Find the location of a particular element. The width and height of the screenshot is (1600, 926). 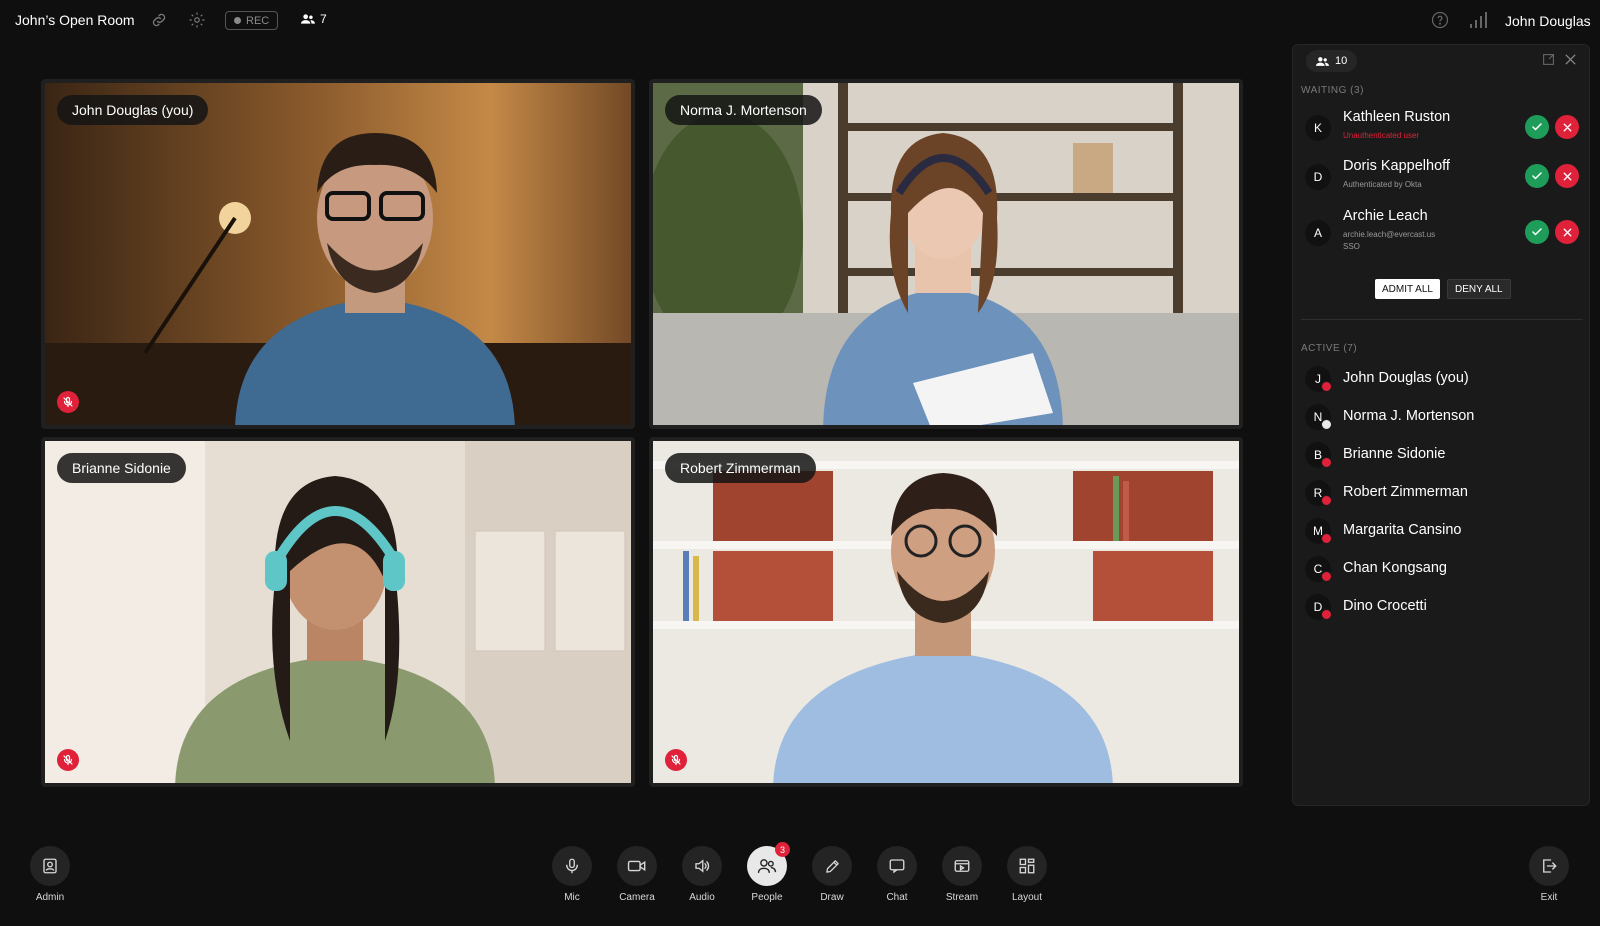

participant-name: Margarita Cansino is located at coordinates (1402, 530).